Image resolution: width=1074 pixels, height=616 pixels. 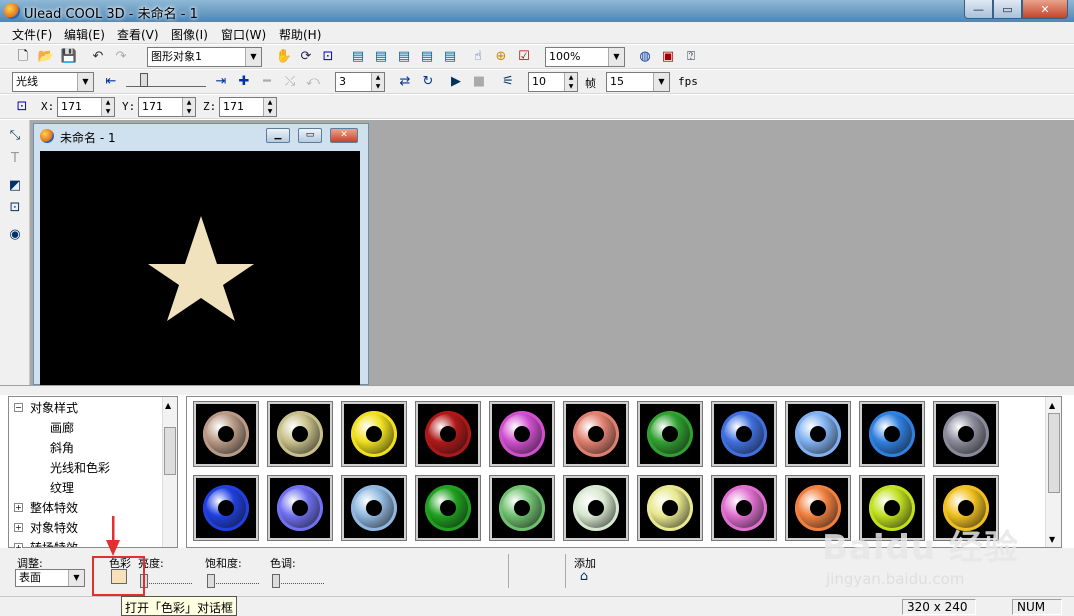 What do you see at coordinates (166, 80) in the screenshot?
I see `timeline-slider` at bounding box center [166, 80].